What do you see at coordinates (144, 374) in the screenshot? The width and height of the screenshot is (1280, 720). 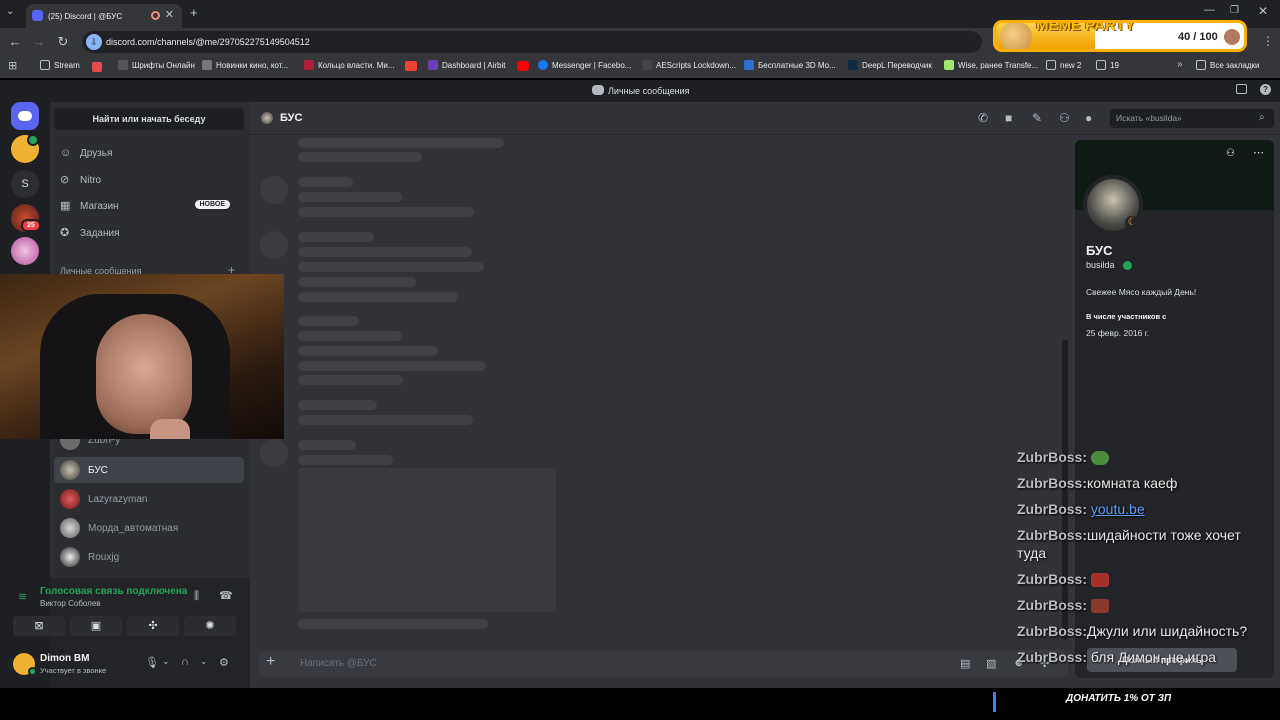 I see `webcam-person` at bounding box center [144, 374].